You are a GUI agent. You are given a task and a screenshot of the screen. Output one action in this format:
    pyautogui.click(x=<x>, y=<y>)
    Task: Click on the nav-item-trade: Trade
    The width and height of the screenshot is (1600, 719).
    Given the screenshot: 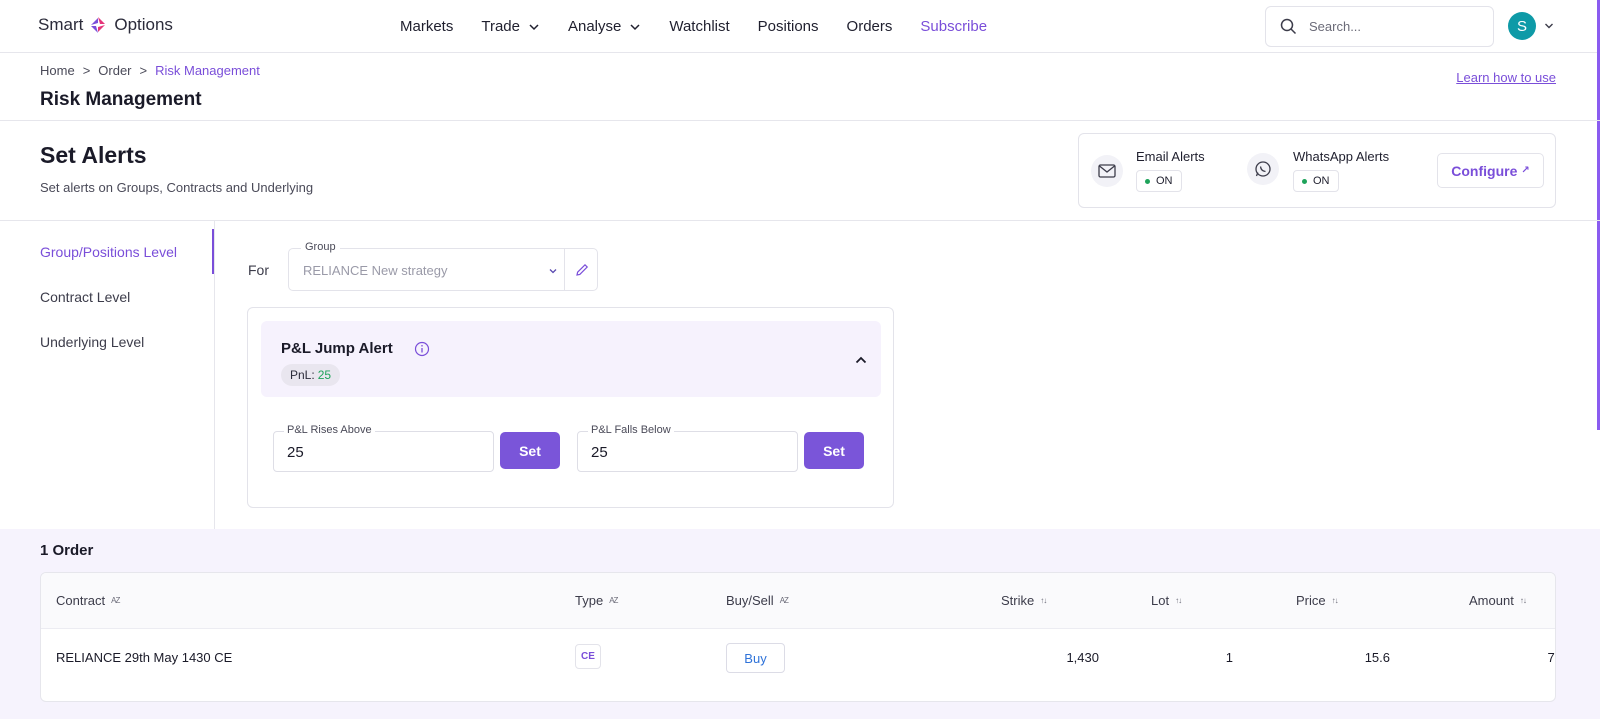 What is the action you would take?
    pyautogui.click(x=510, y=26)
    